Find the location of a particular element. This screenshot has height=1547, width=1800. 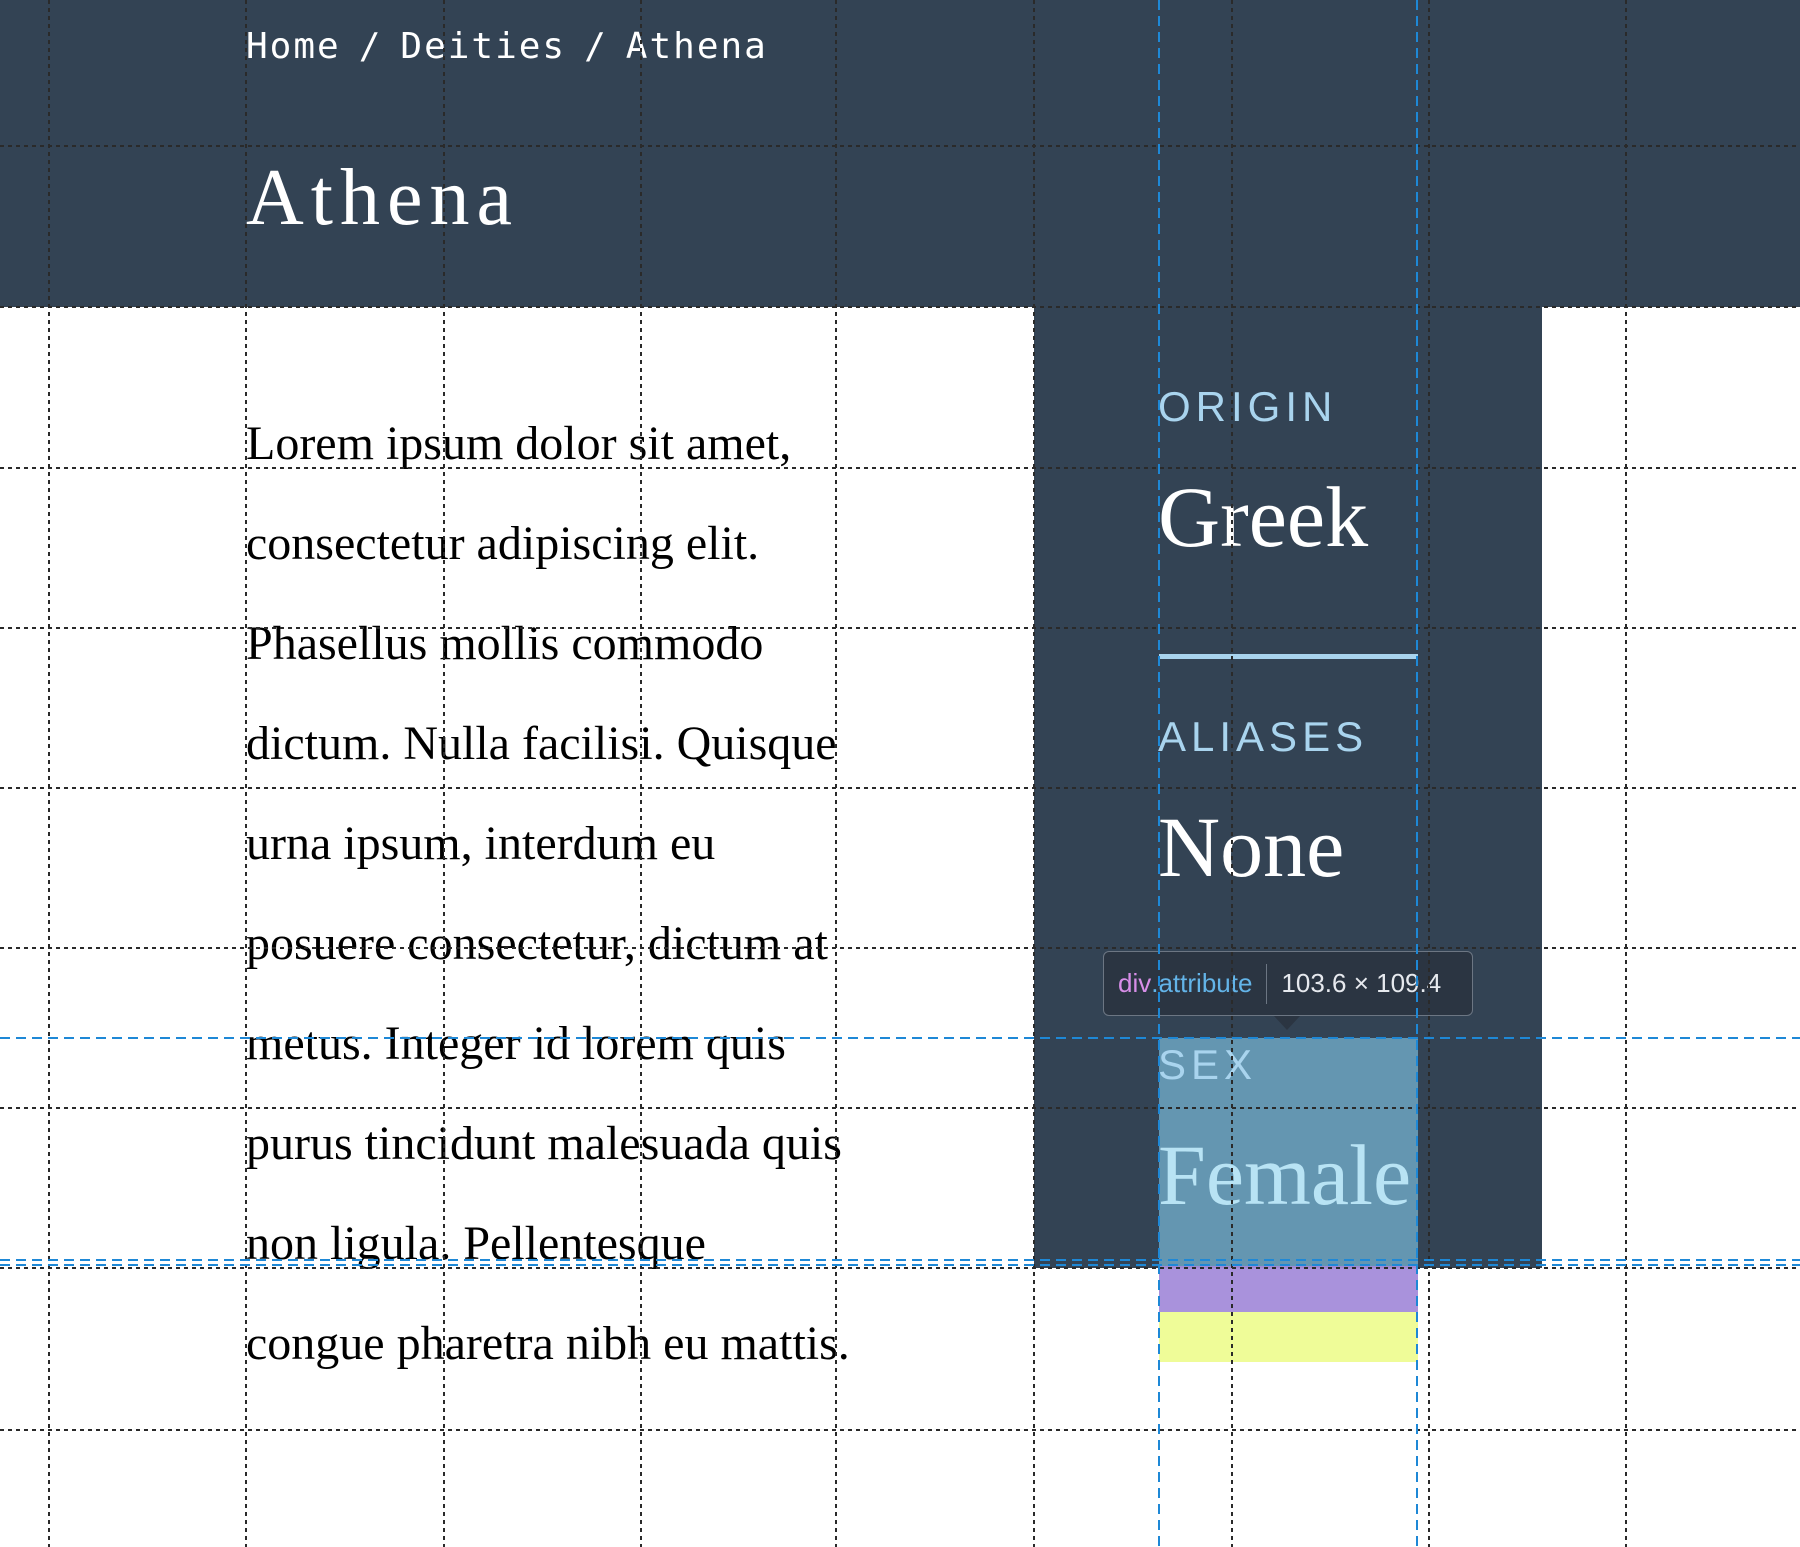

attribute-value: Female is located at coordinates (1285, 1175).